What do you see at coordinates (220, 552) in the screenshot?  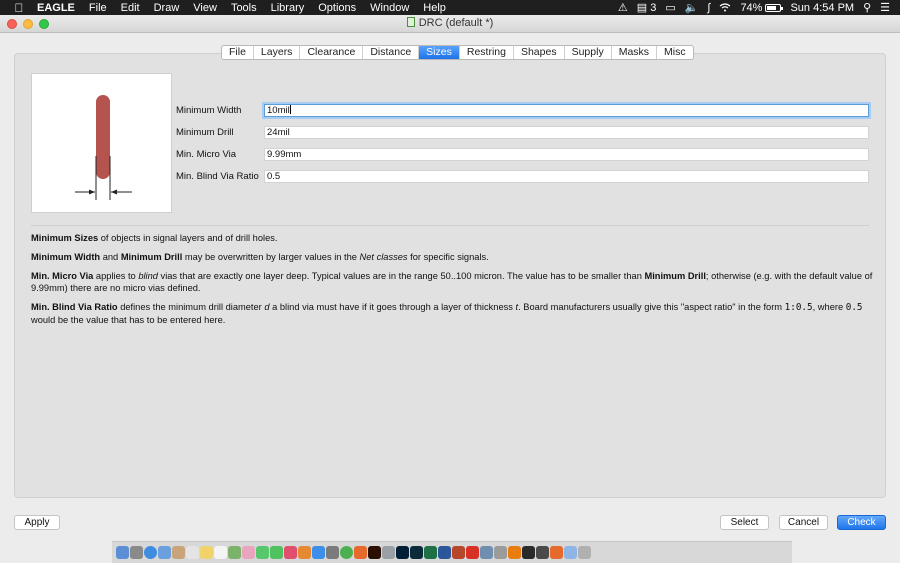 I see `dock-reminders-icon` at bounding box center [220, 552].